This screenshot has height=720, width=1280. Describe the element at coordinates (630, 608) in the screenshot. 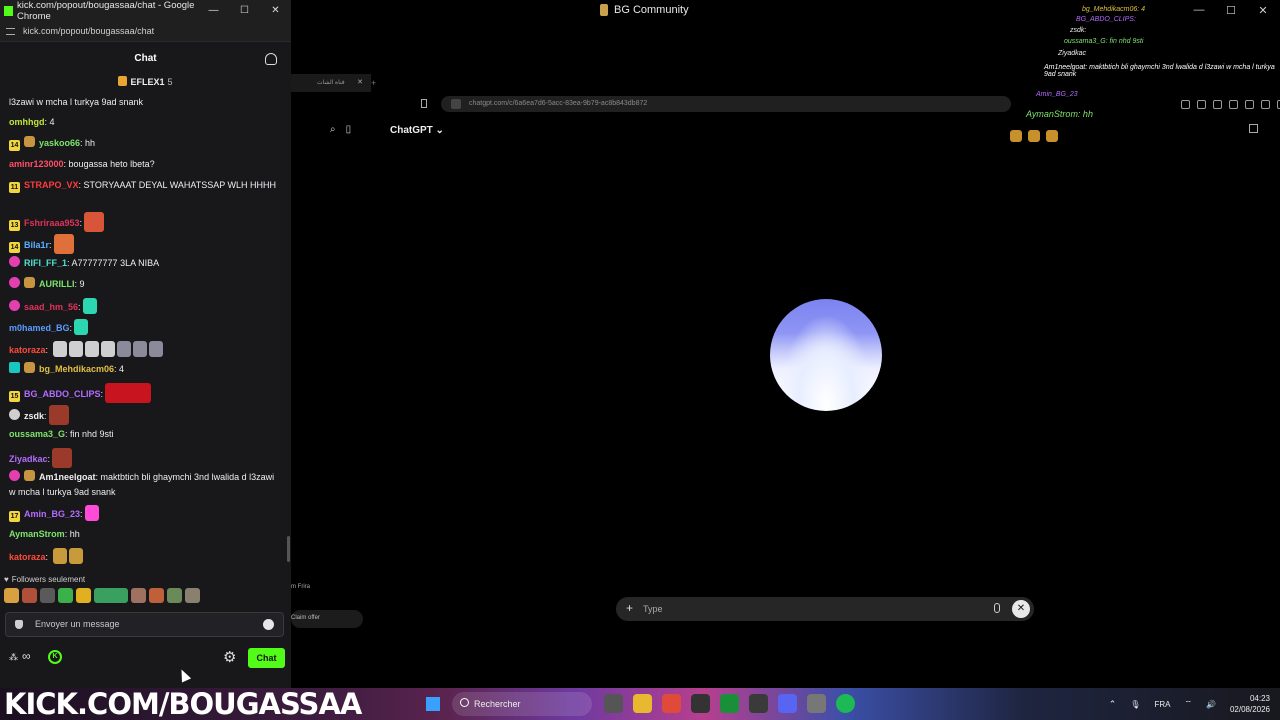

I see `plus-icon: +` at that location.